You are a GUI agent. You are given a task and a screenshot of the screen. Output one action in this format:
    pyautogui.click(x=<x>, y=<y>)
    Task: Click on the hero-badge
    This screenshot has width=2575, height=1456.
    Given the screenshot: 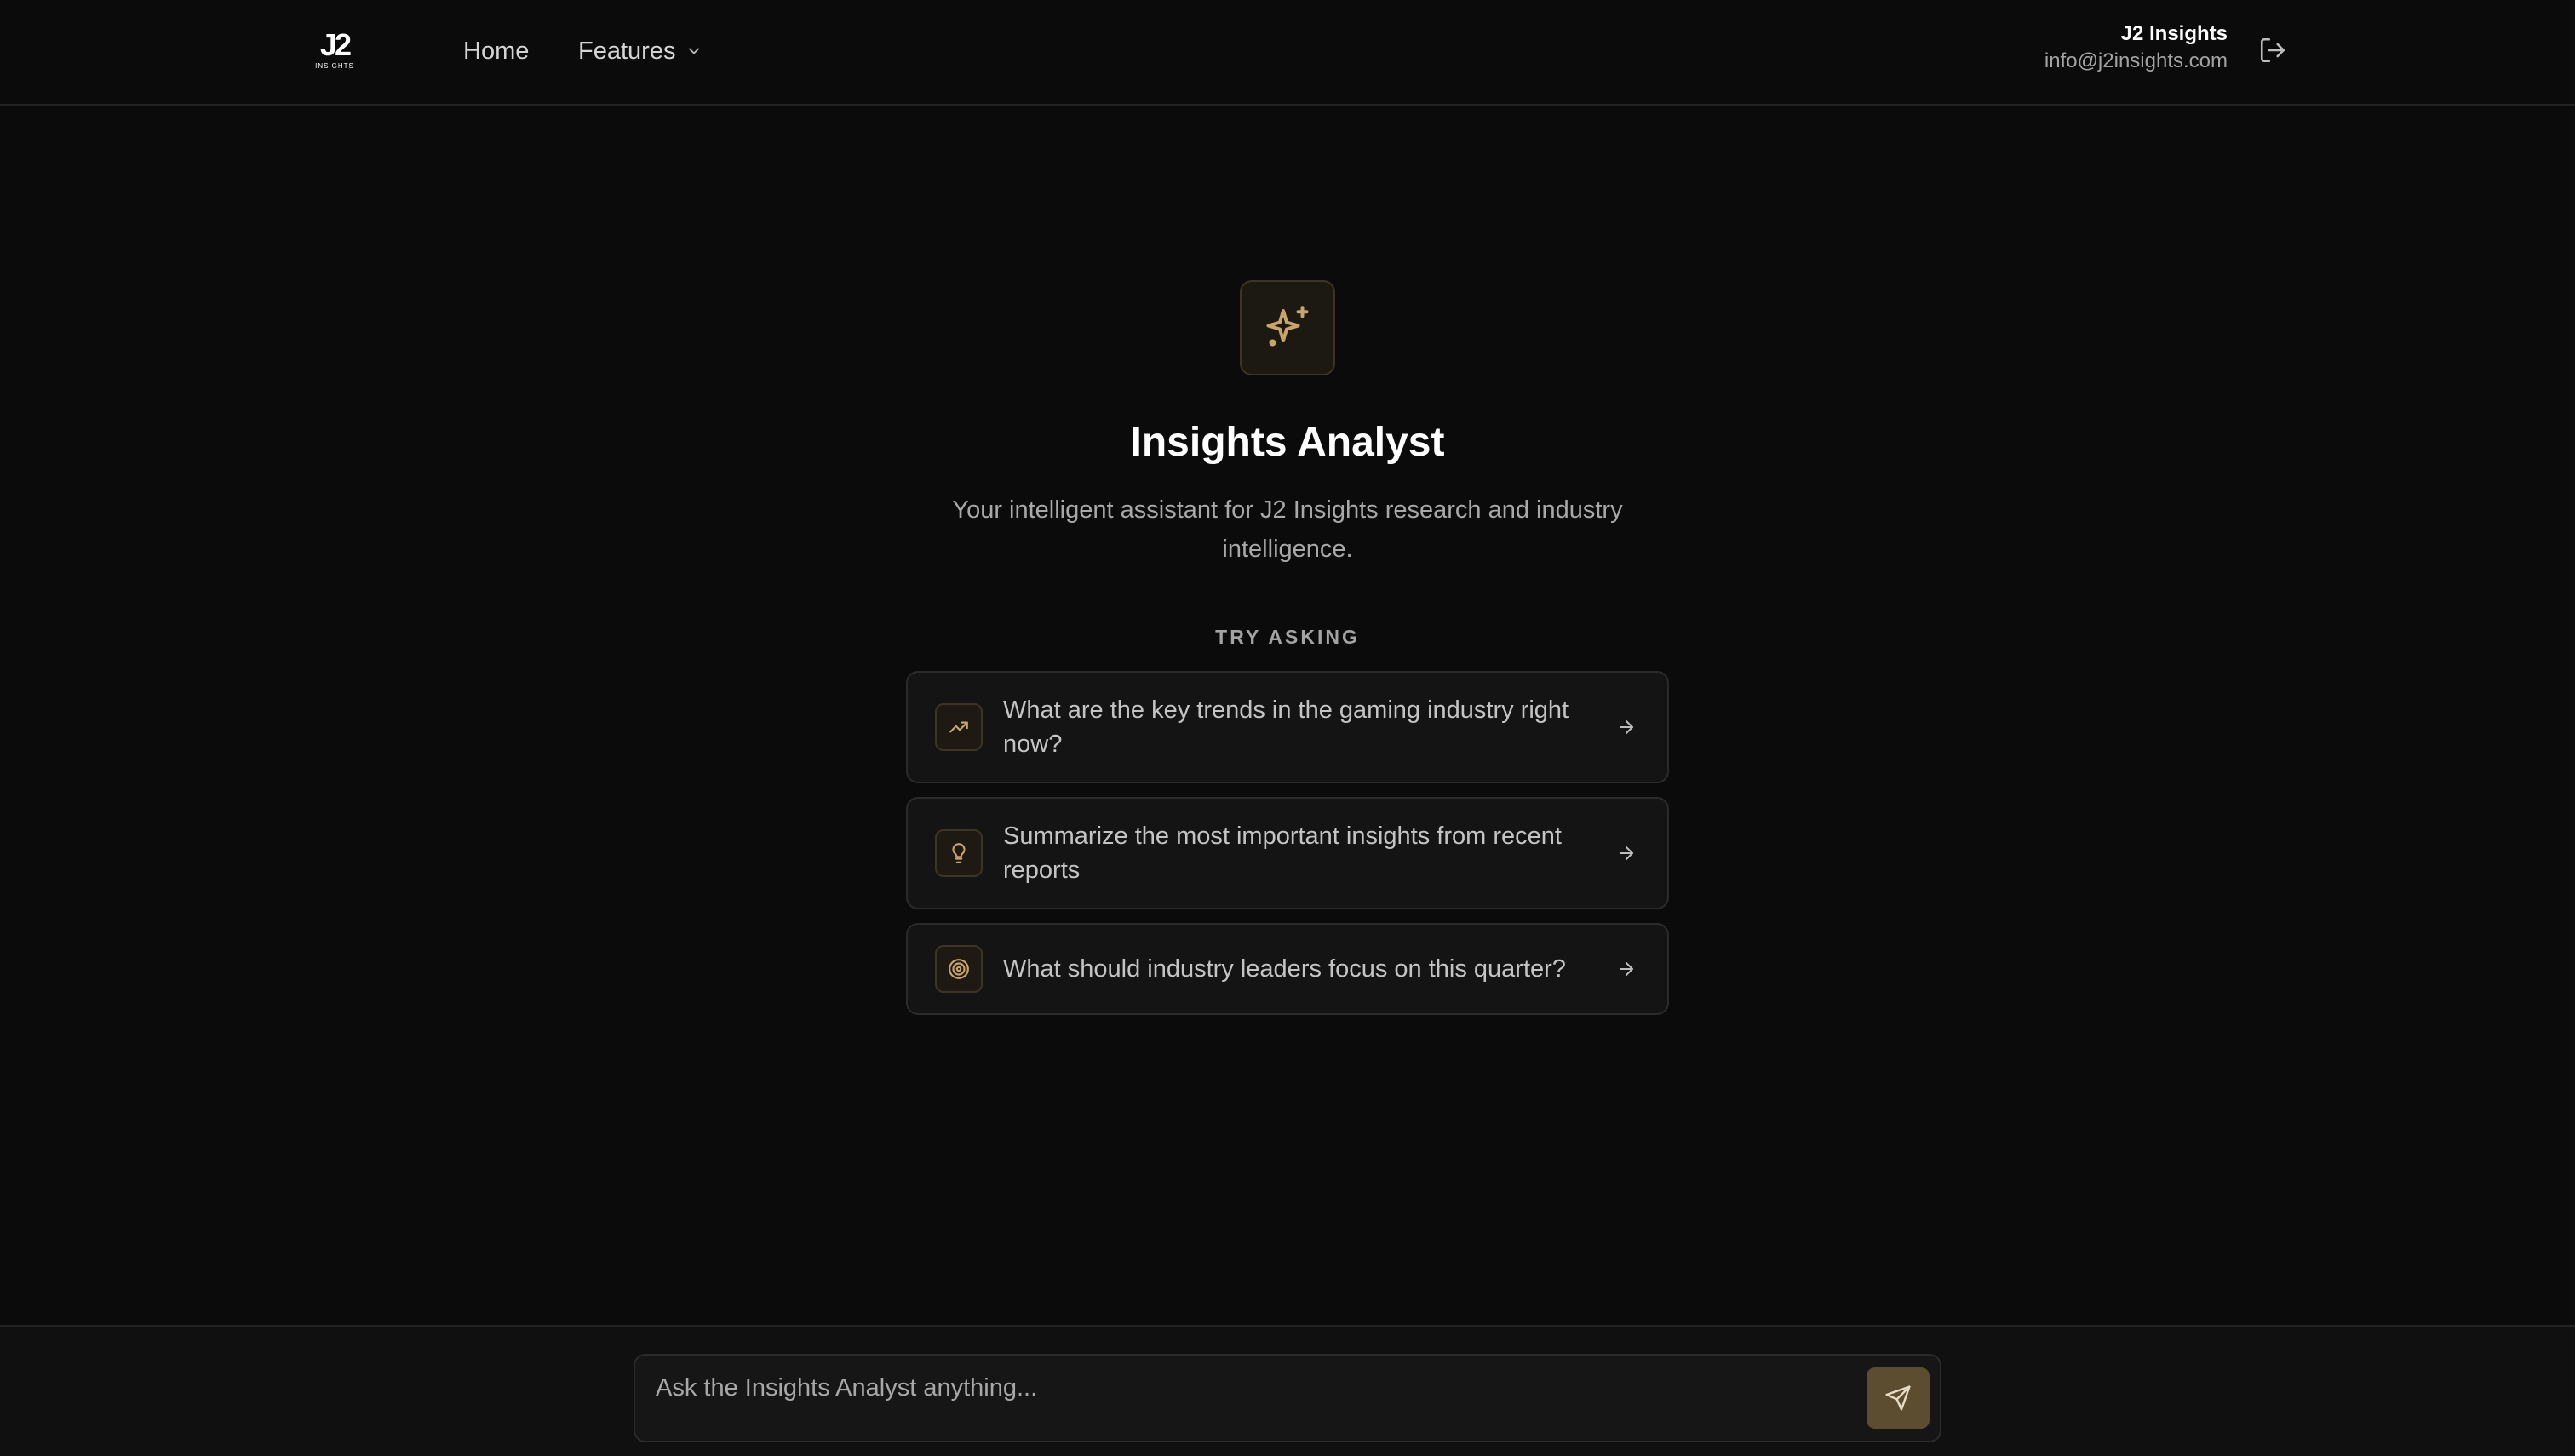 What is the action you would take?
    pyautogui.click(x=1287, y=327)
    